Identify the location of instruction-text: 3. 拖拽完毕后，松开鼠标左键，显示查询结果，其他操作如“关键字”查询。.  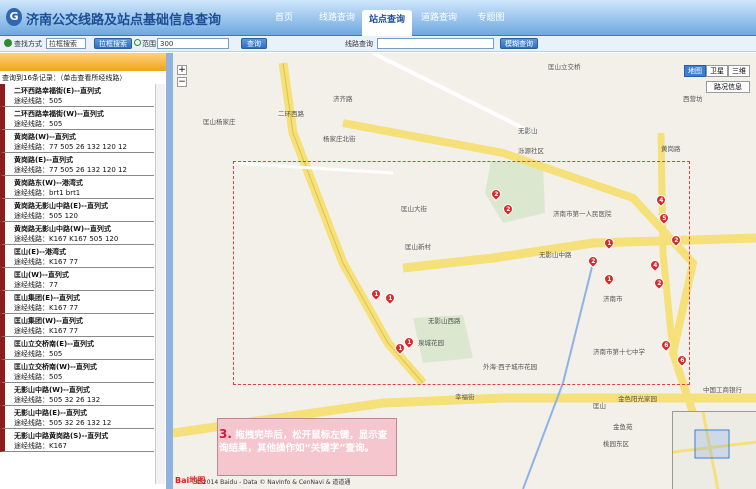
(306, 441).